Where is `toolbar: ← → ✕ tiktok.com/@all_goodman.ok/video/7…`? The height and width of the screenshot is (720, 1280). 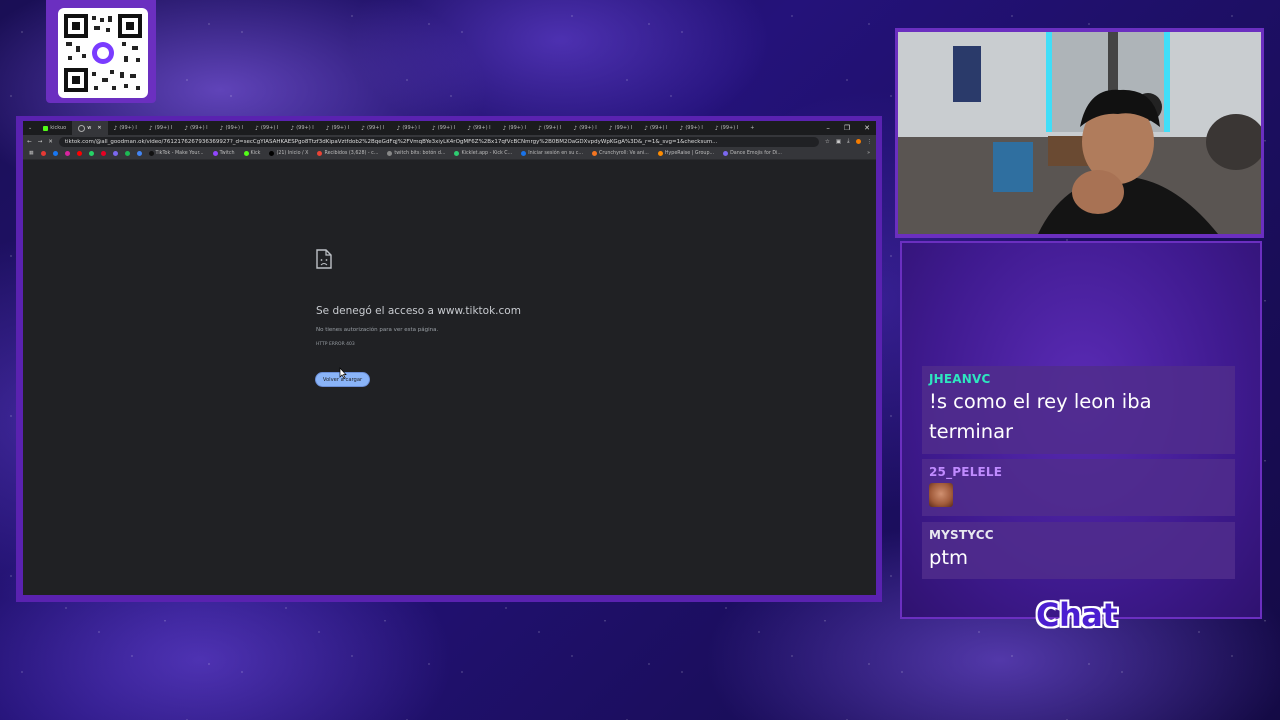
toolbar: ← → ✕ tiktok.com/@all_goodman.ok/video/7… is located at coordinates (449, 141).